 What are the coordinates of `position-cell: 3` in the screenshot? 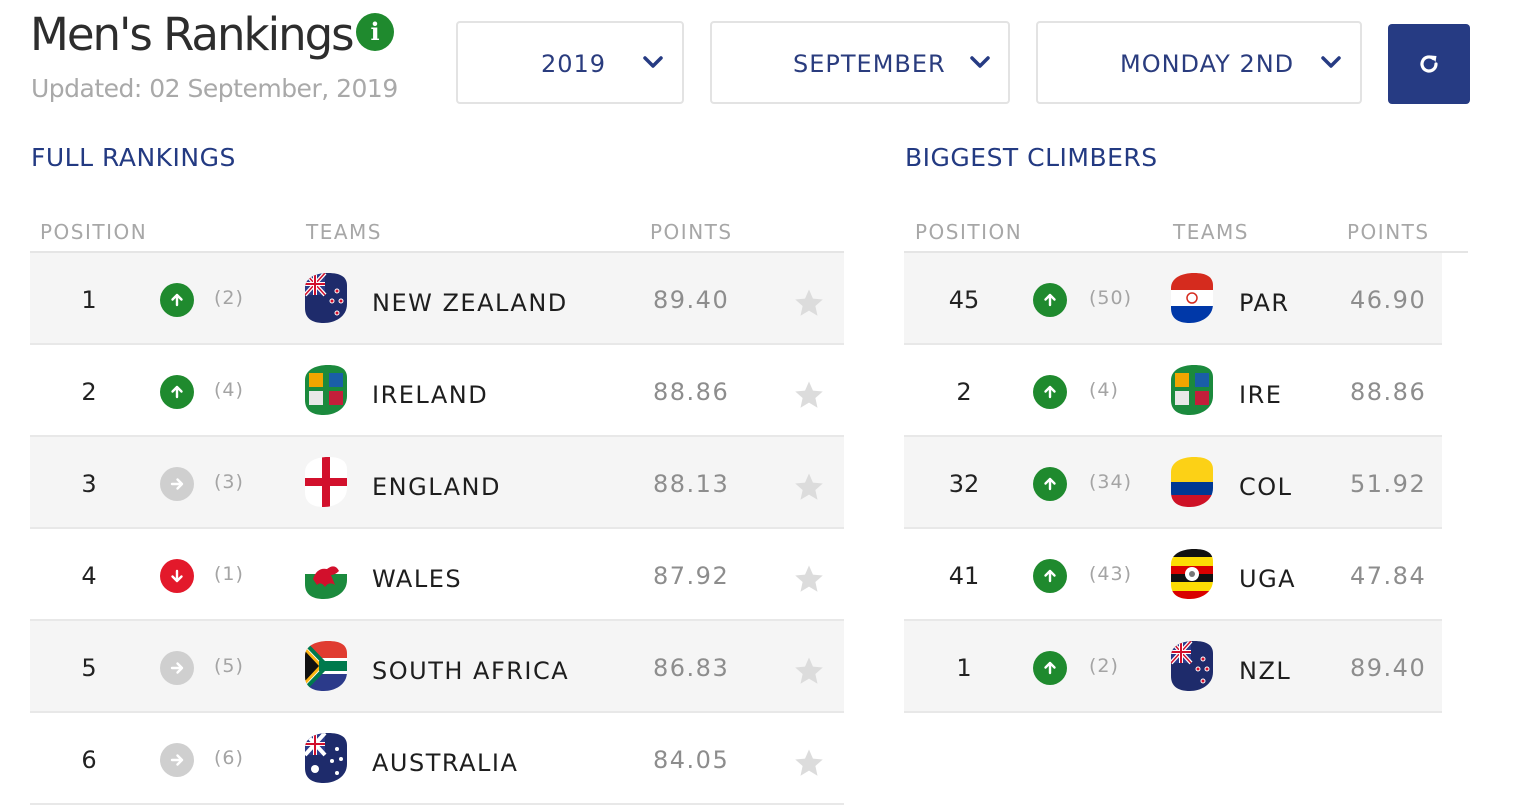 It's located at (89, 484).